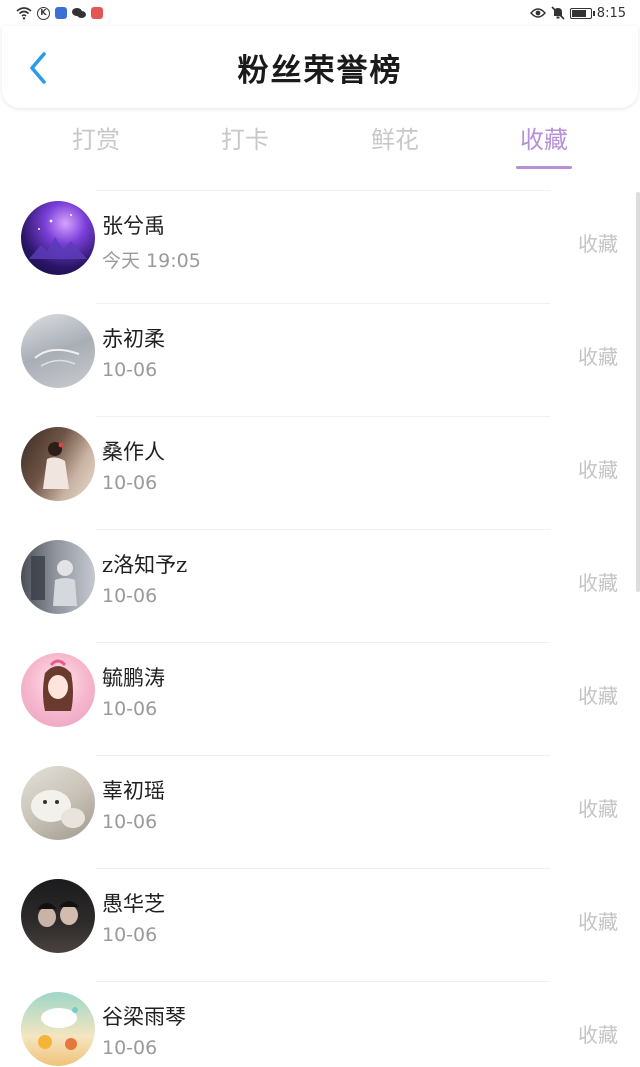 This screenshot has height=1067, width=640. Describe the element at coordinates (320, 472) in the screenshot. I see `list-item: 桑作人 10-06 收藏` at that location.